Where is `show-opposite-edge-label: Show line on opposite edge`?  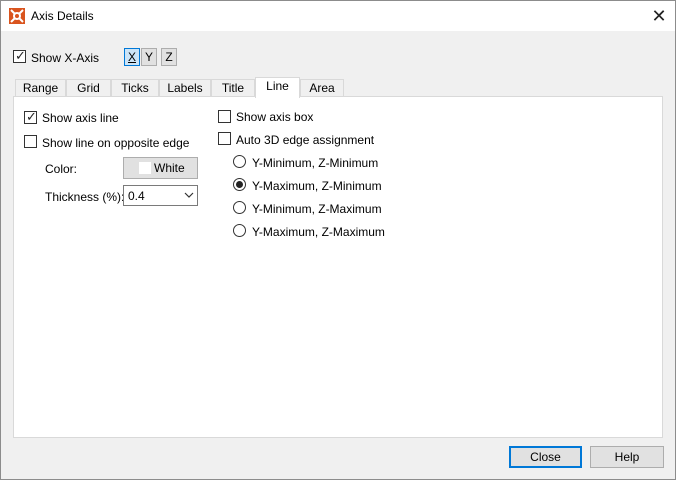 show-opposite-edge-label: Show line on opposite edge is located at coordinates (116, 143).